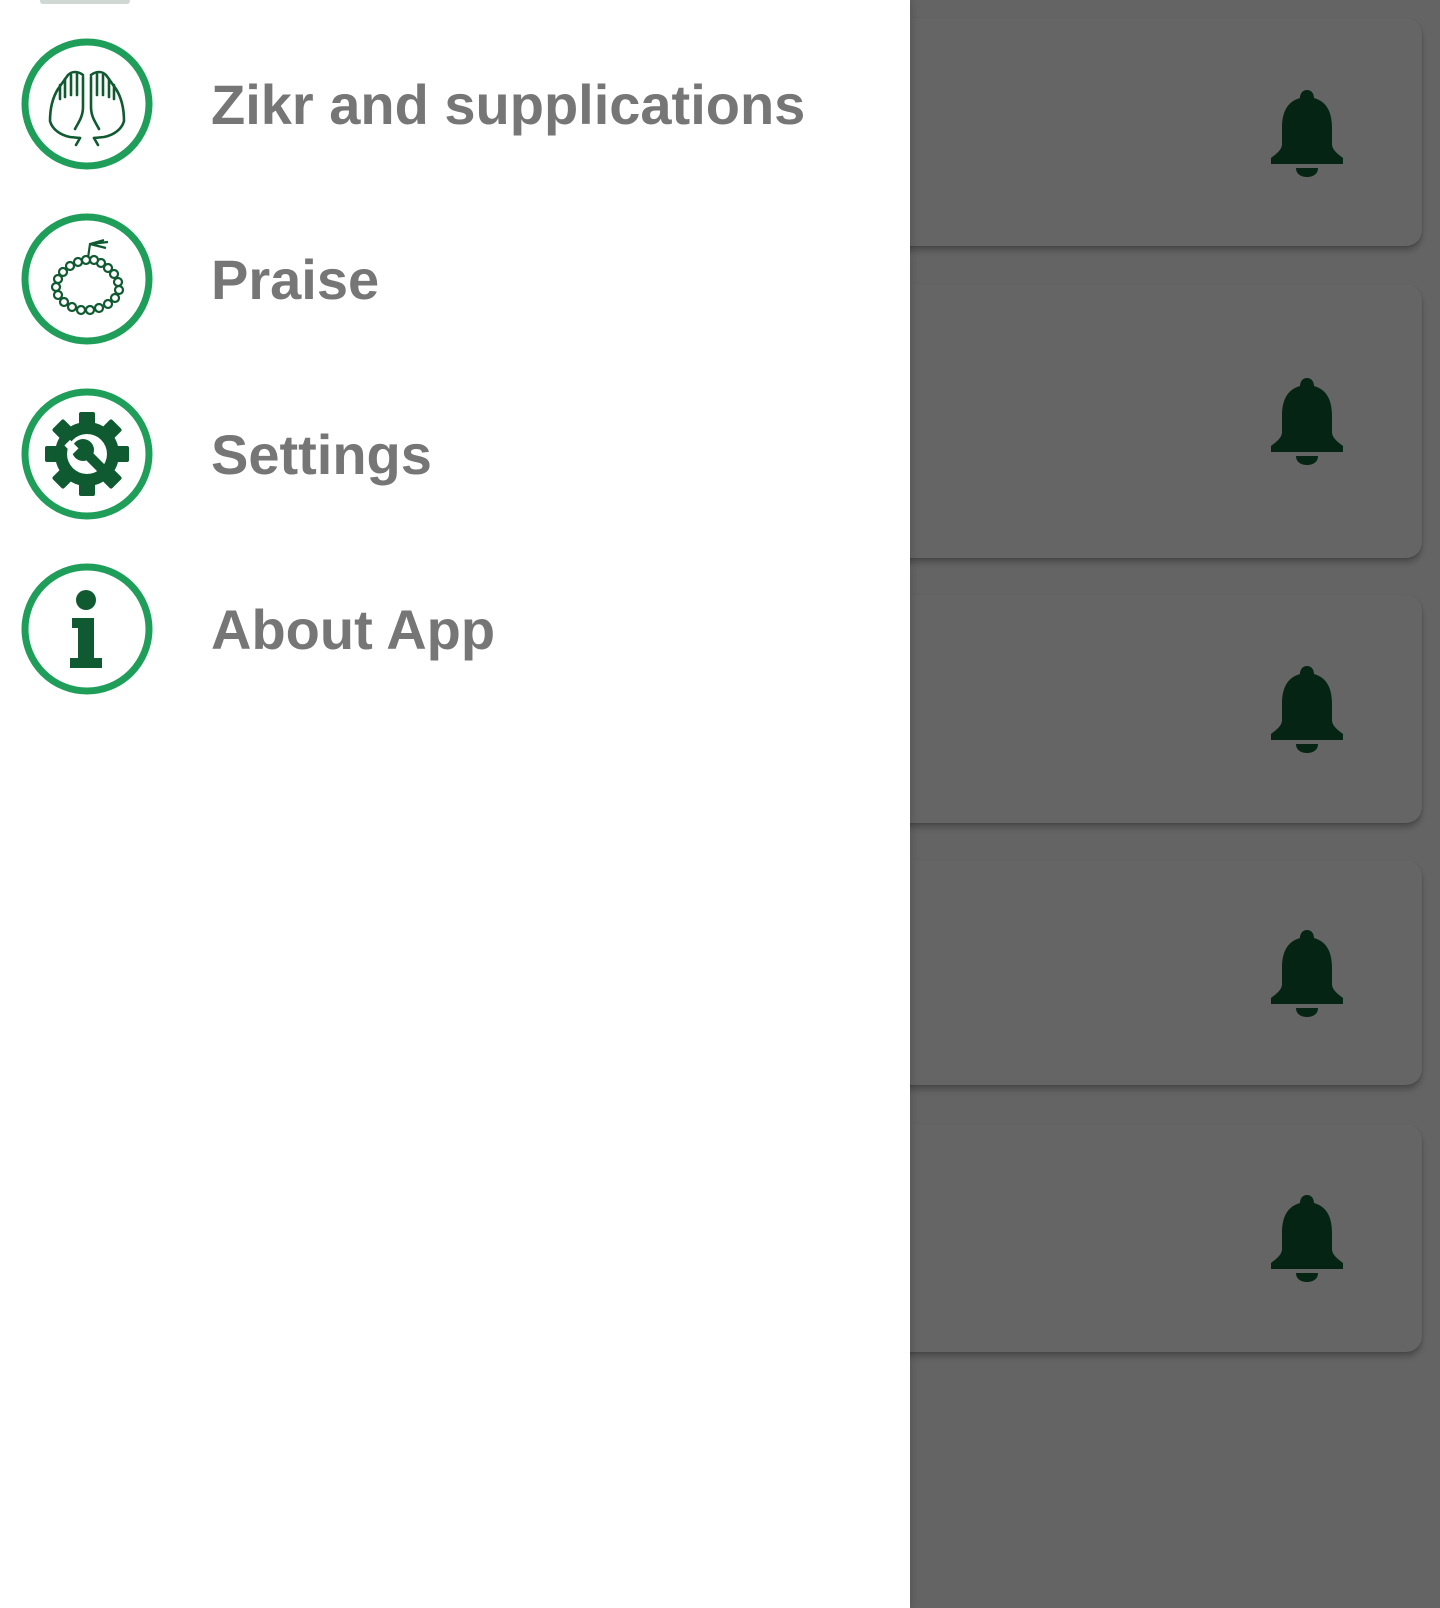 The width and height of the screenshot is (1440, 1608). Describe the element at coordinates (321, 454) in the screenshot. I see `menu-item-label: Settings` at that location.